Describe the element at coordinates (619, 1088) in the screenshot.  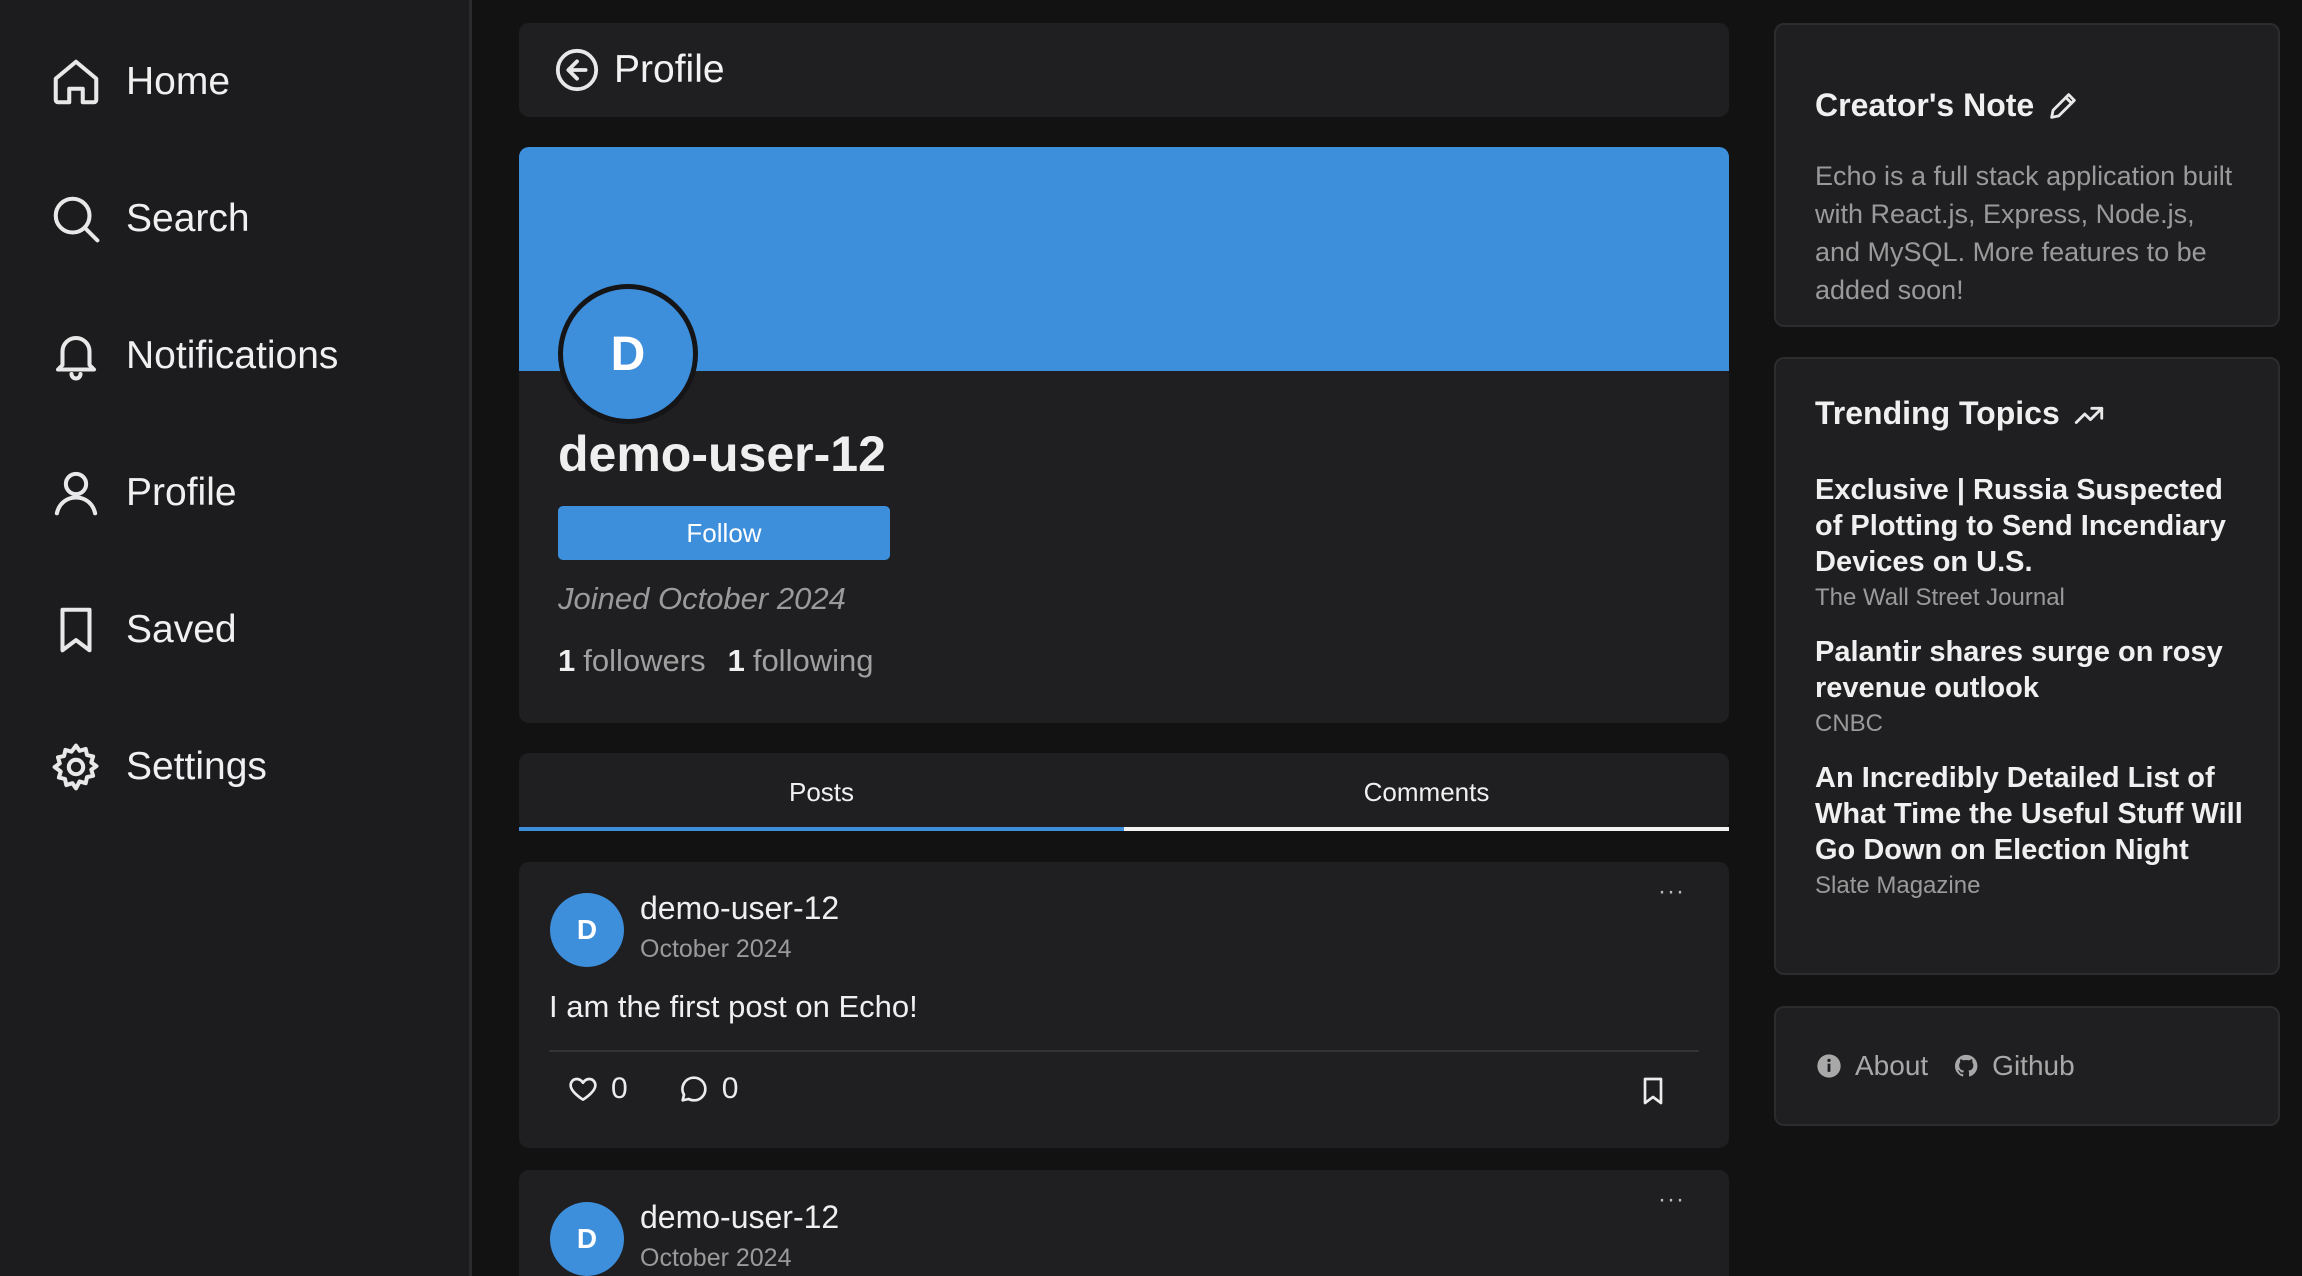
I see `like-count: 0` at that location.